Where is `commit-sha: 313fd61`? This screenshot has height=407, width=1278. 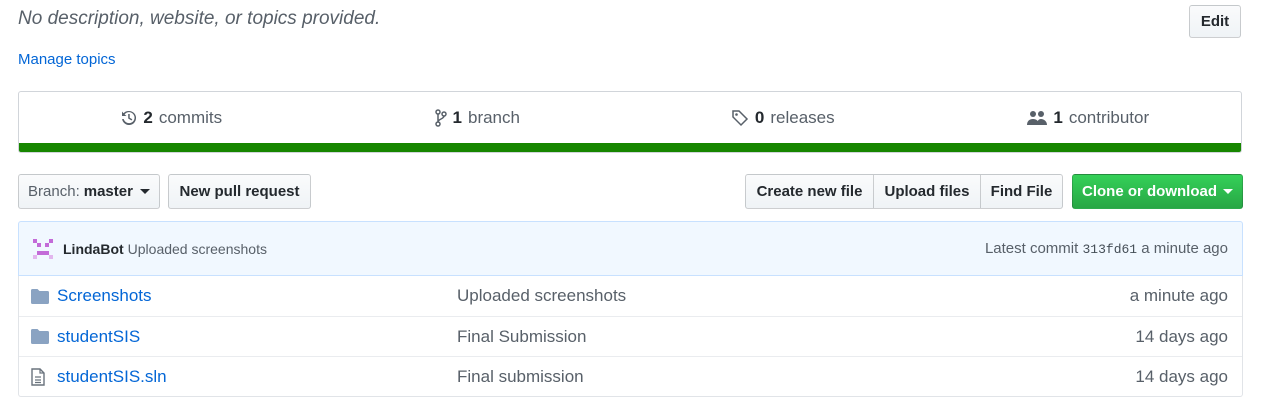 commit-sha: 313fd61 is located at coordinates (1109, 249).